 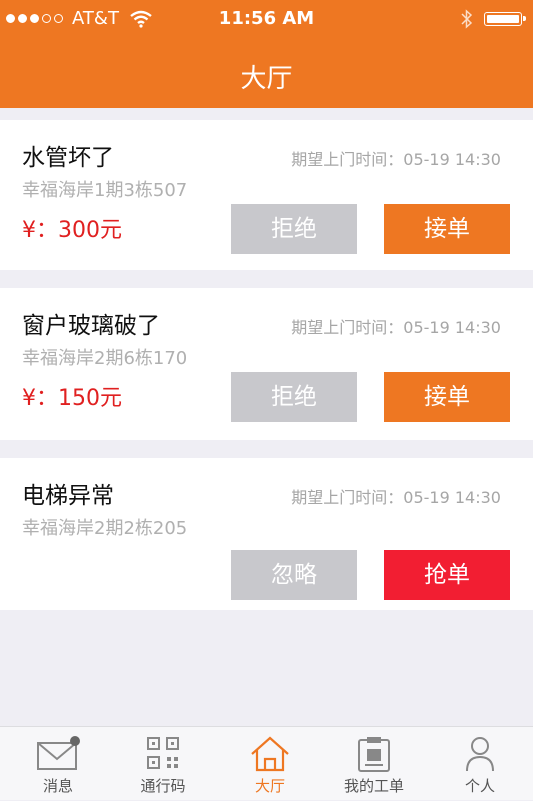 I want to click on tab-bar: 消息 通行码 大厅 我的工单 个人, so click(x=266, y=763).